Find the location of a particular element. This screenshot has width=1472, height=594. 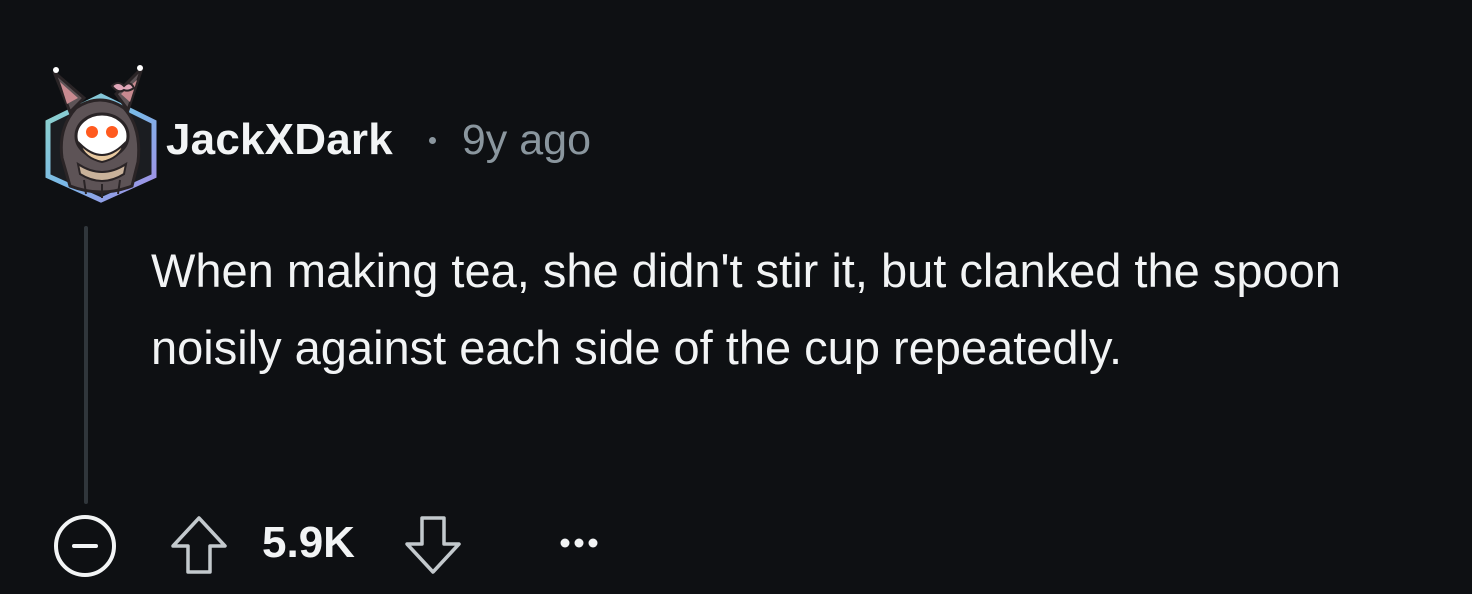

snoo-avatar-icon is located at coordinates (101, 134).